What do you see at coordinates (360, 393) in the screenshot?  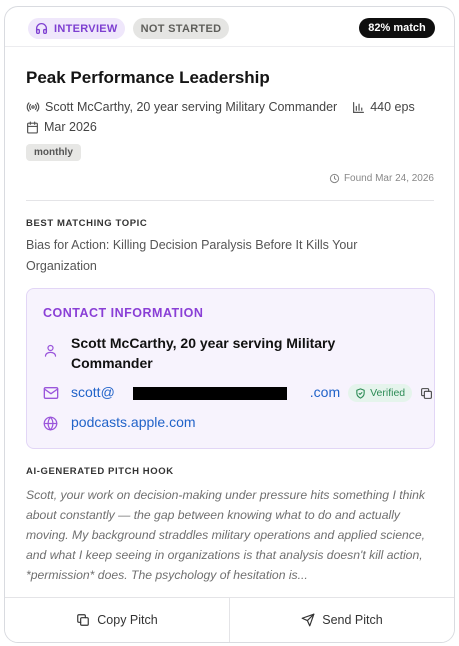 I see `shield-check-icon` at bounding box center [360, 393].